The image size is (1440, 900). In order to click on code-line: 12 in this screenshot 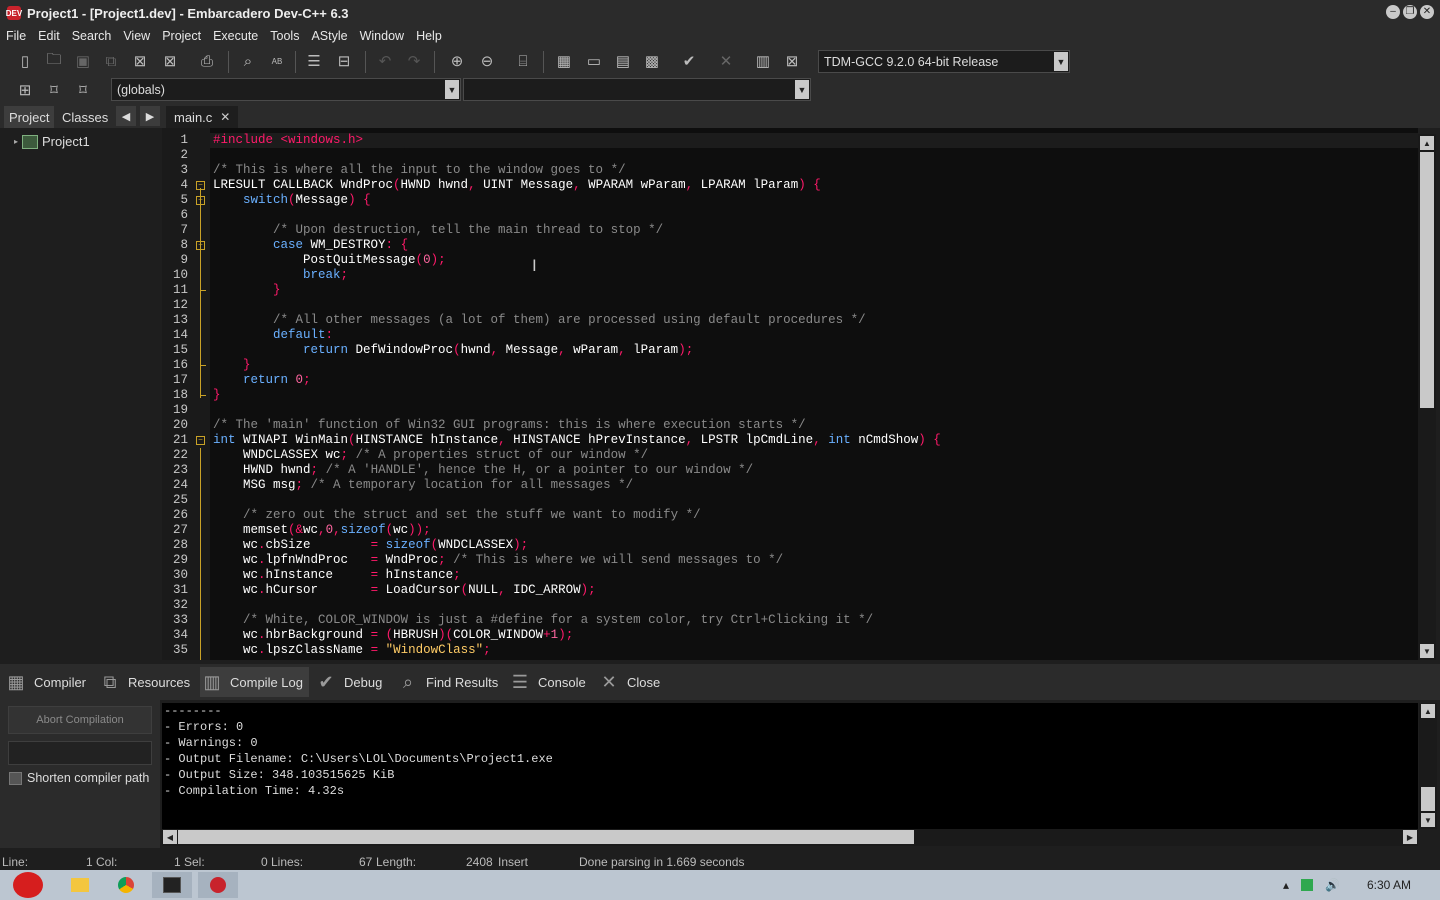, I will do `click(790, 305)`.